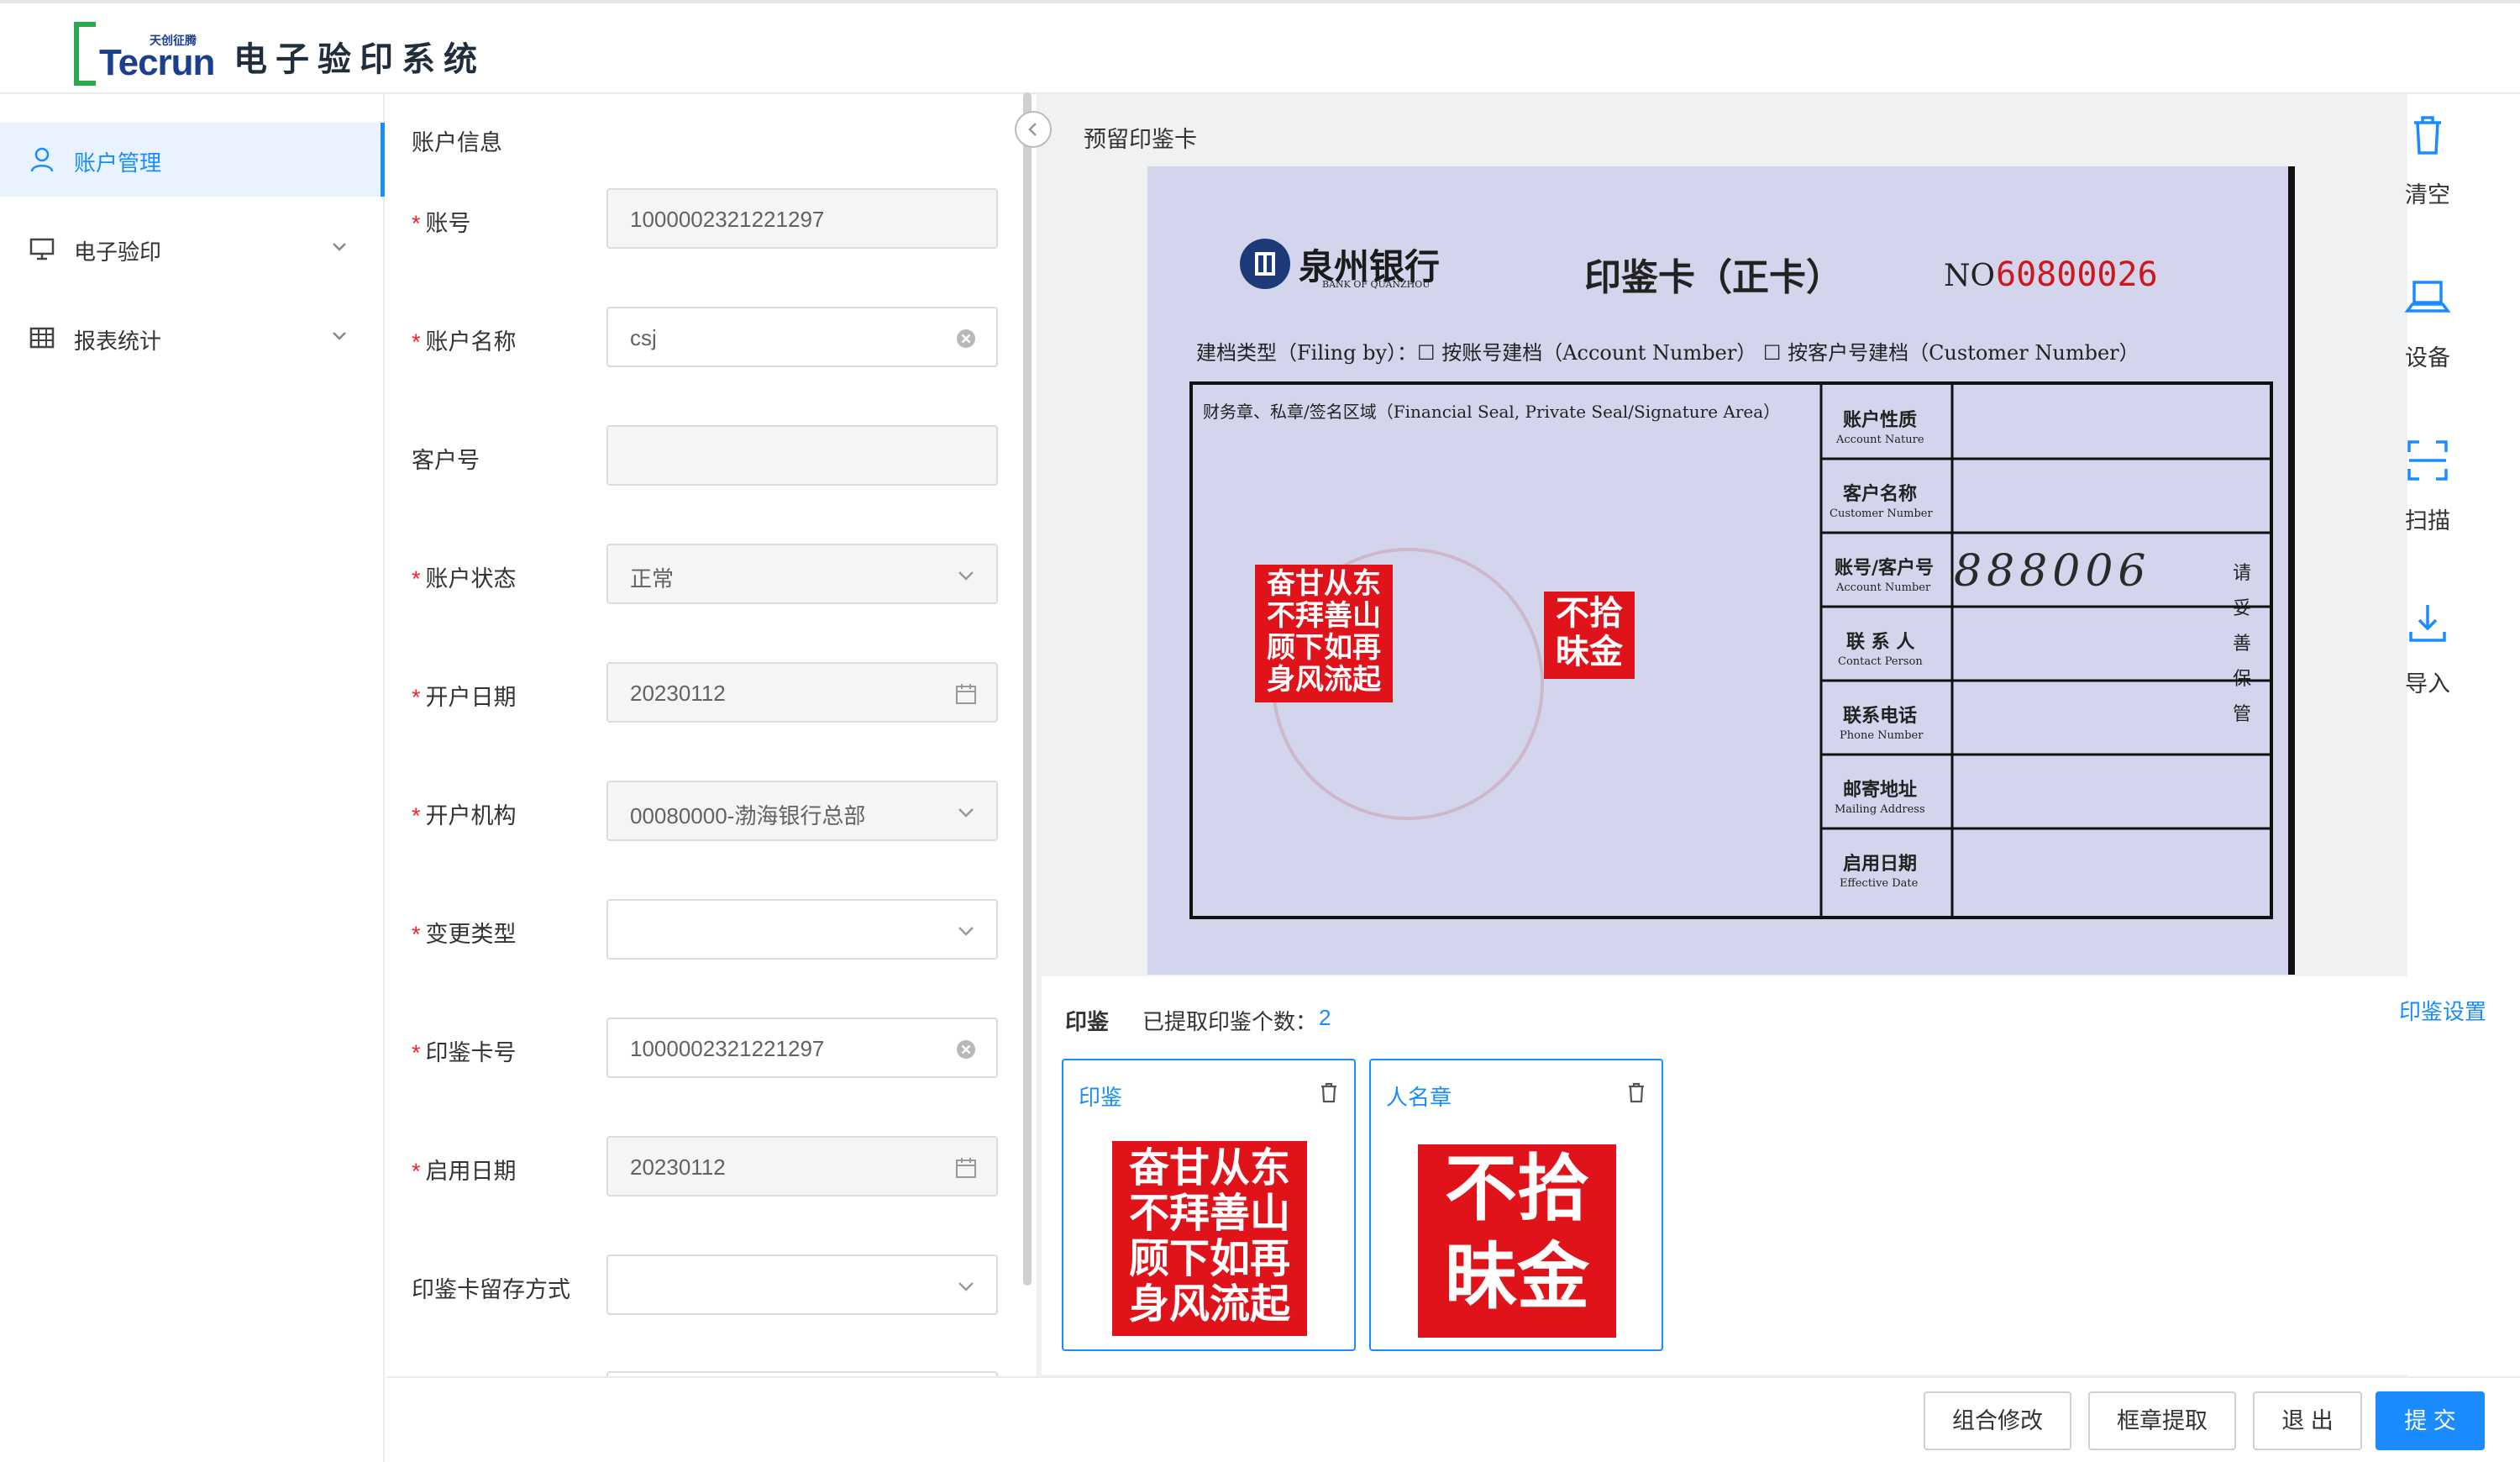  Describe the element at coordinates (2428, 160) in the screenshot. I see `clear-tool-button: 清空` at that location.